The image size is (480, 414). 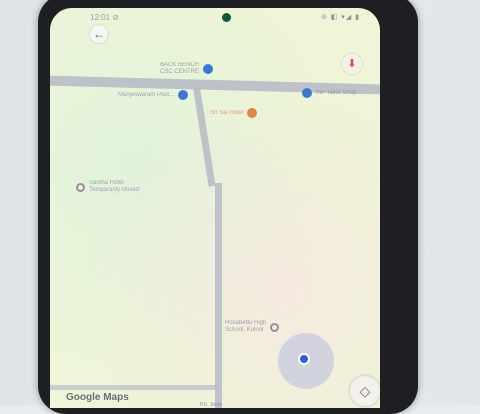 What do you see at coordinates (104, 17) in the screenshot?
I see `status-time: 12:01 ⊘` at bounding box center [104, 17].